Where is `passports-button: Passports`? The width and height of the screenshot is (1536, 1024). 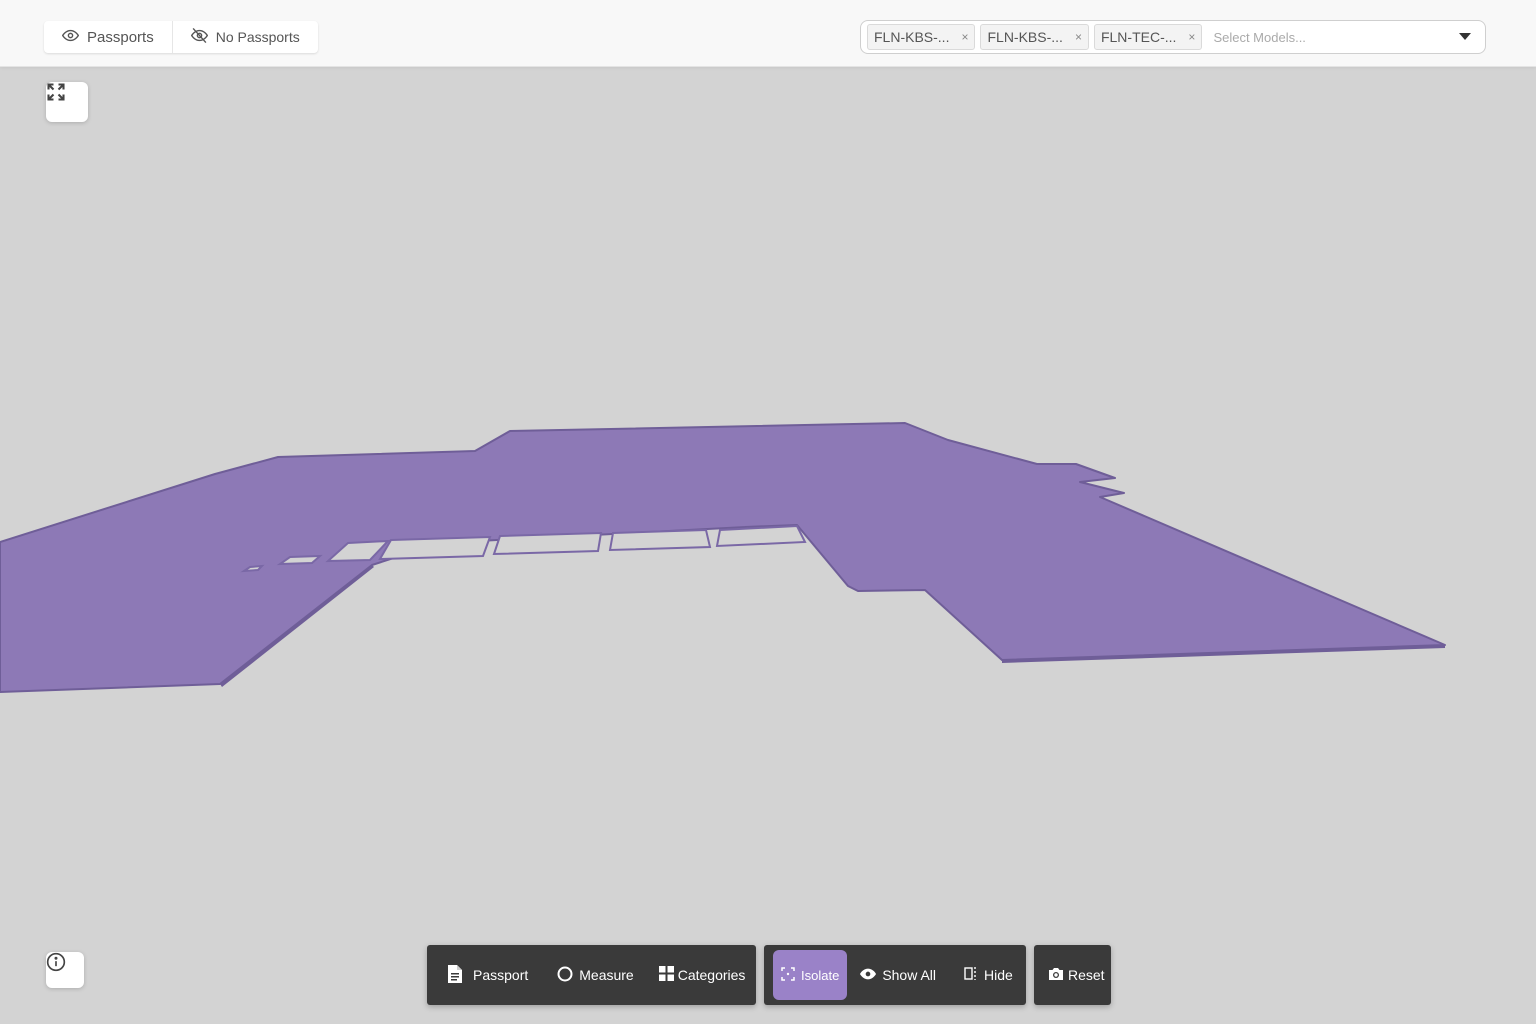 passports-button: Passports is located at coordinates (108, 37).